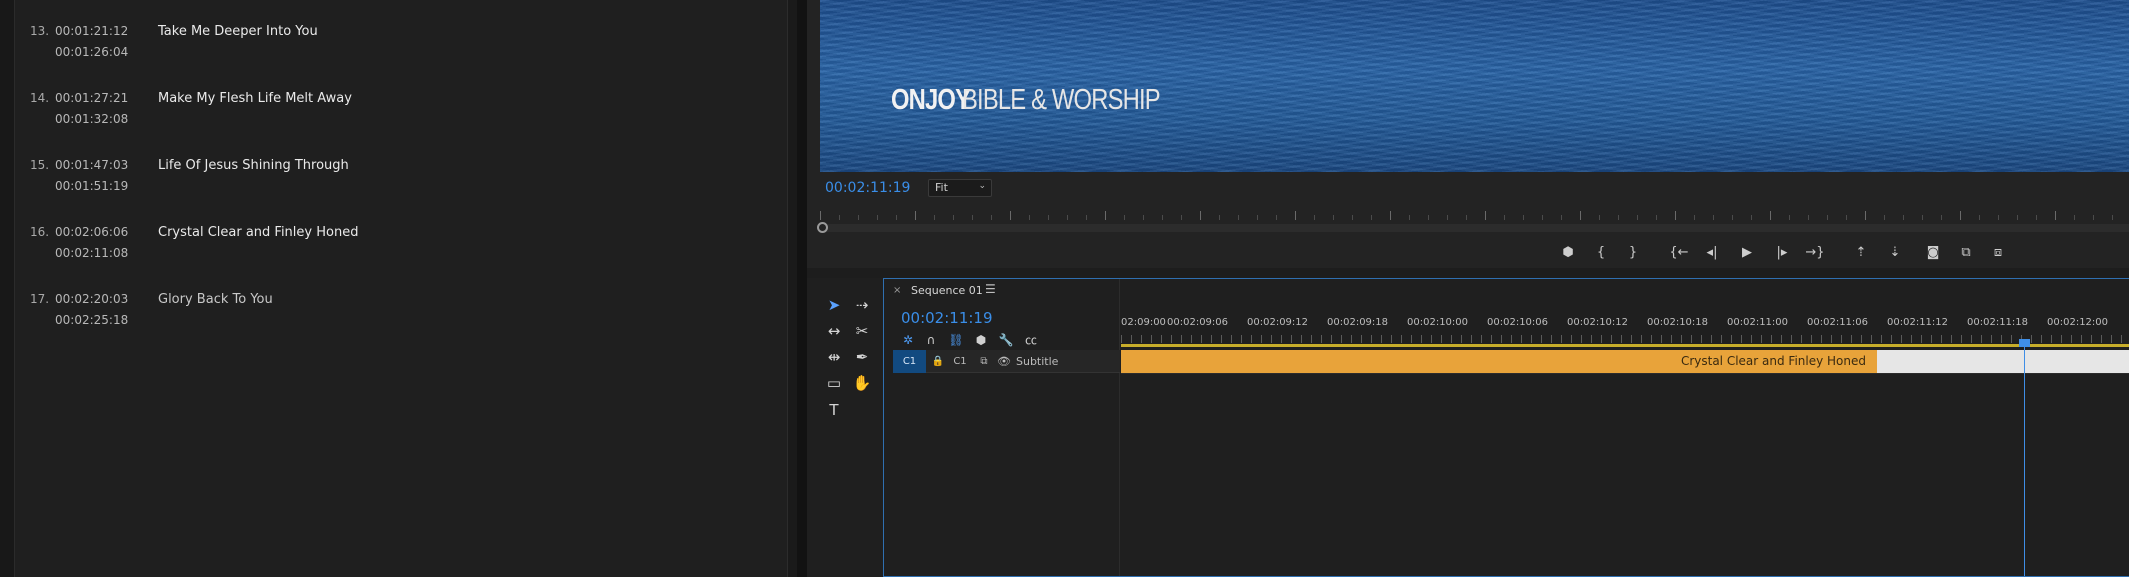 The height and width of the screenshot is (577, 2129). I want to click on snap-magnet-icon: ∩, so click(931, 340).